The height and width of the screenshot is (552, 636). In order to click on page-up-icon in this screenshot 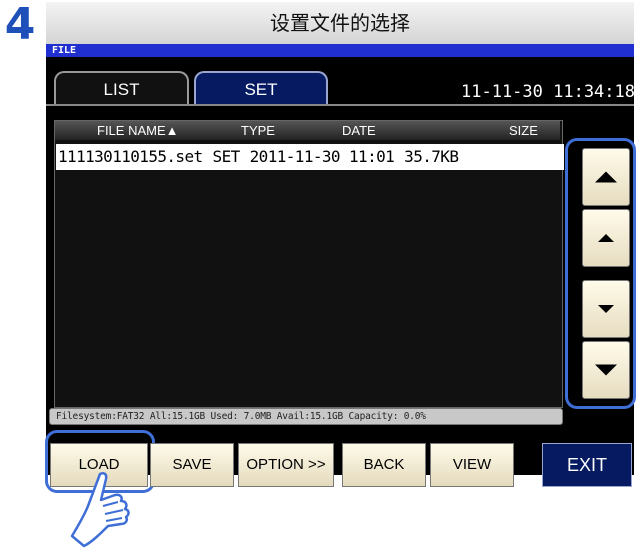, I will do `click(606, 177)`.